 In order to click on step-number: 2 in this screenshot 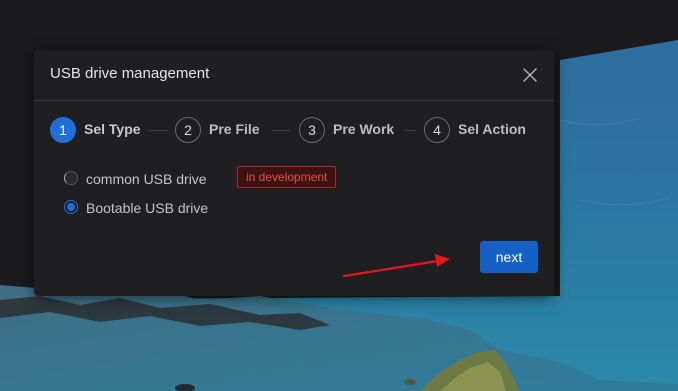, I will do `click(188, 130)`.